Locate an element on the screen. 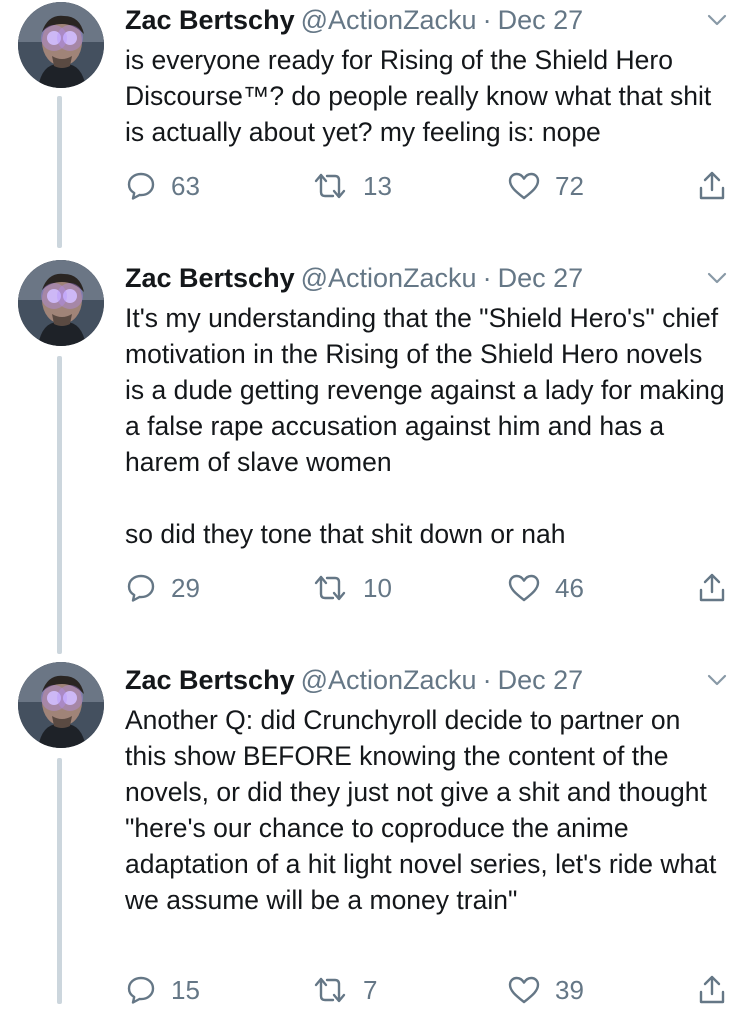 This screenshot has height=1010, width=750. retweet-button: 7 is located at coordinates (344, 990).